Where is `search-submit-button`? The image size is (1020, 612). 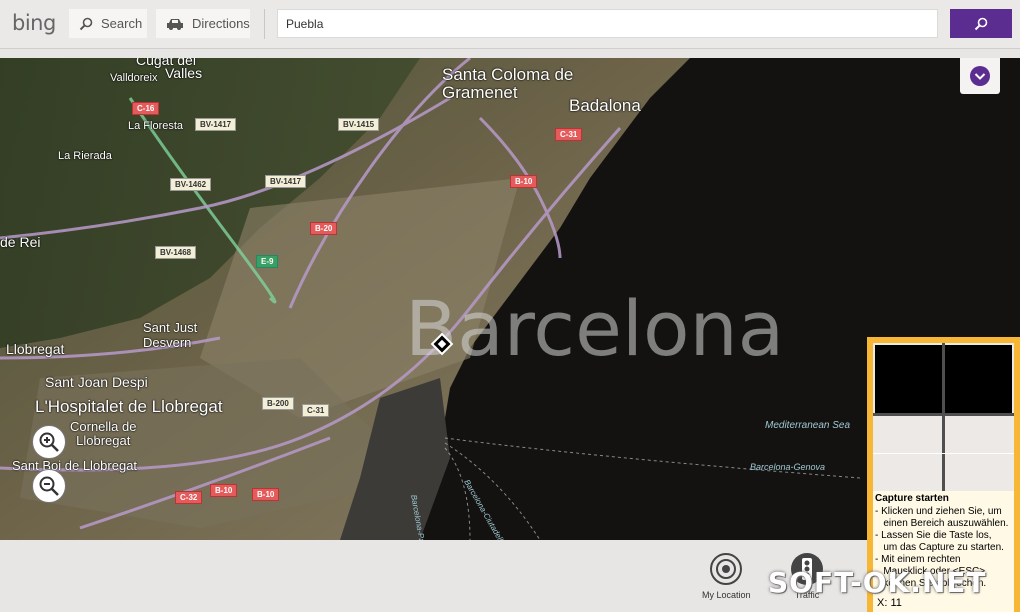
search-submit-button is located at coordinates (981, 23).